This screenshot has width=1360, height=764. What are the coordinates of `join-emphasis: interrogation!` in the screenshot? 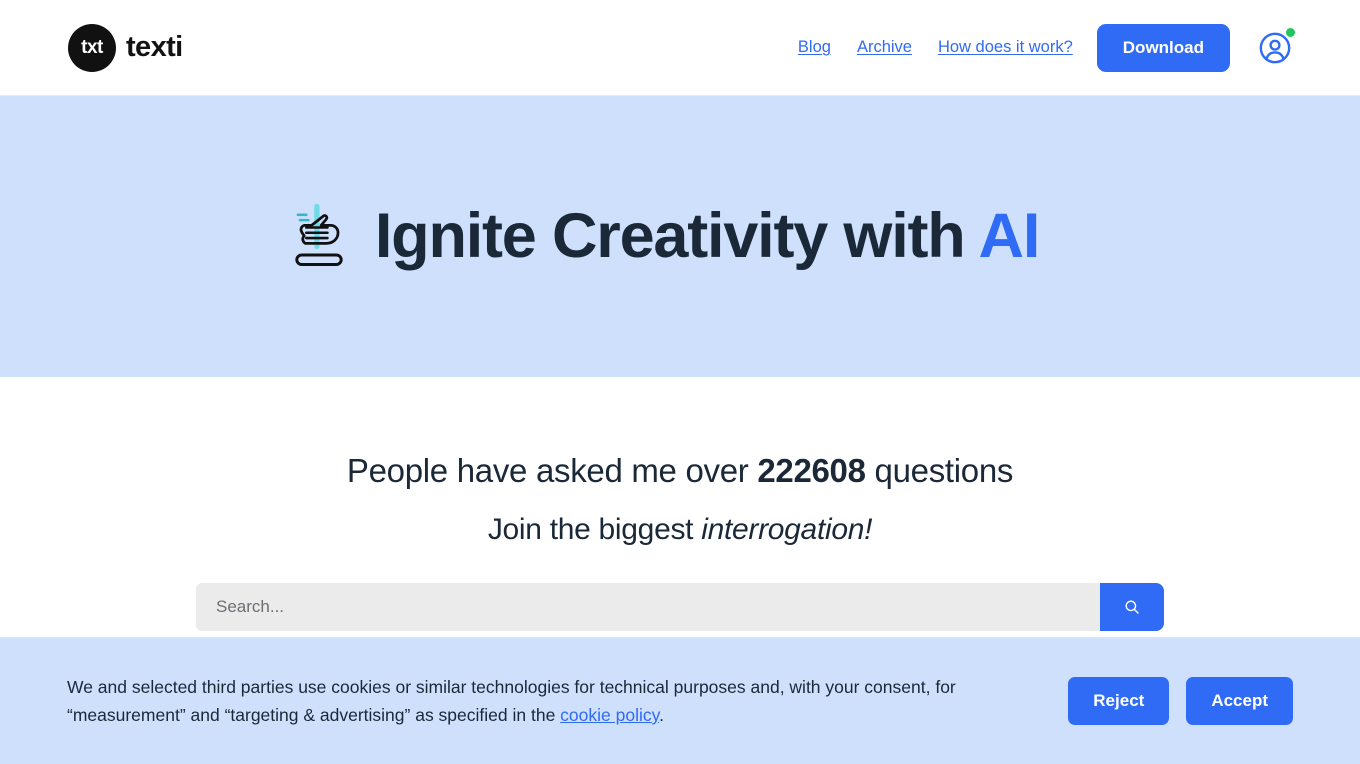 It's located at (787, 529).